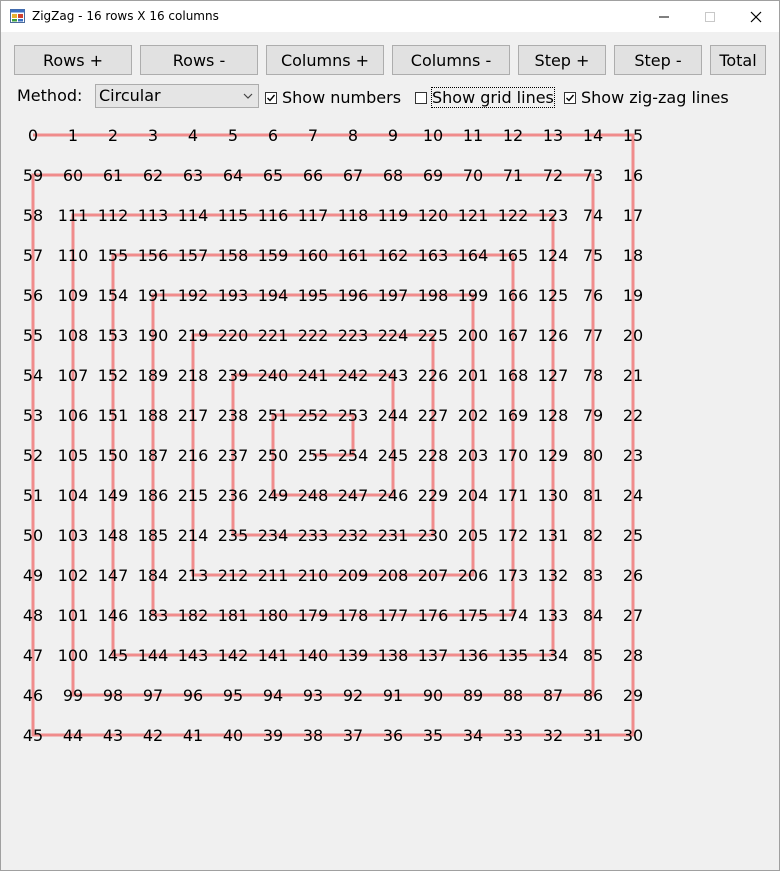  What do you see at coordinates (73, 375) in the screenshot?
I see `grid-cell-number: 107` at bounding box center [73, 375].